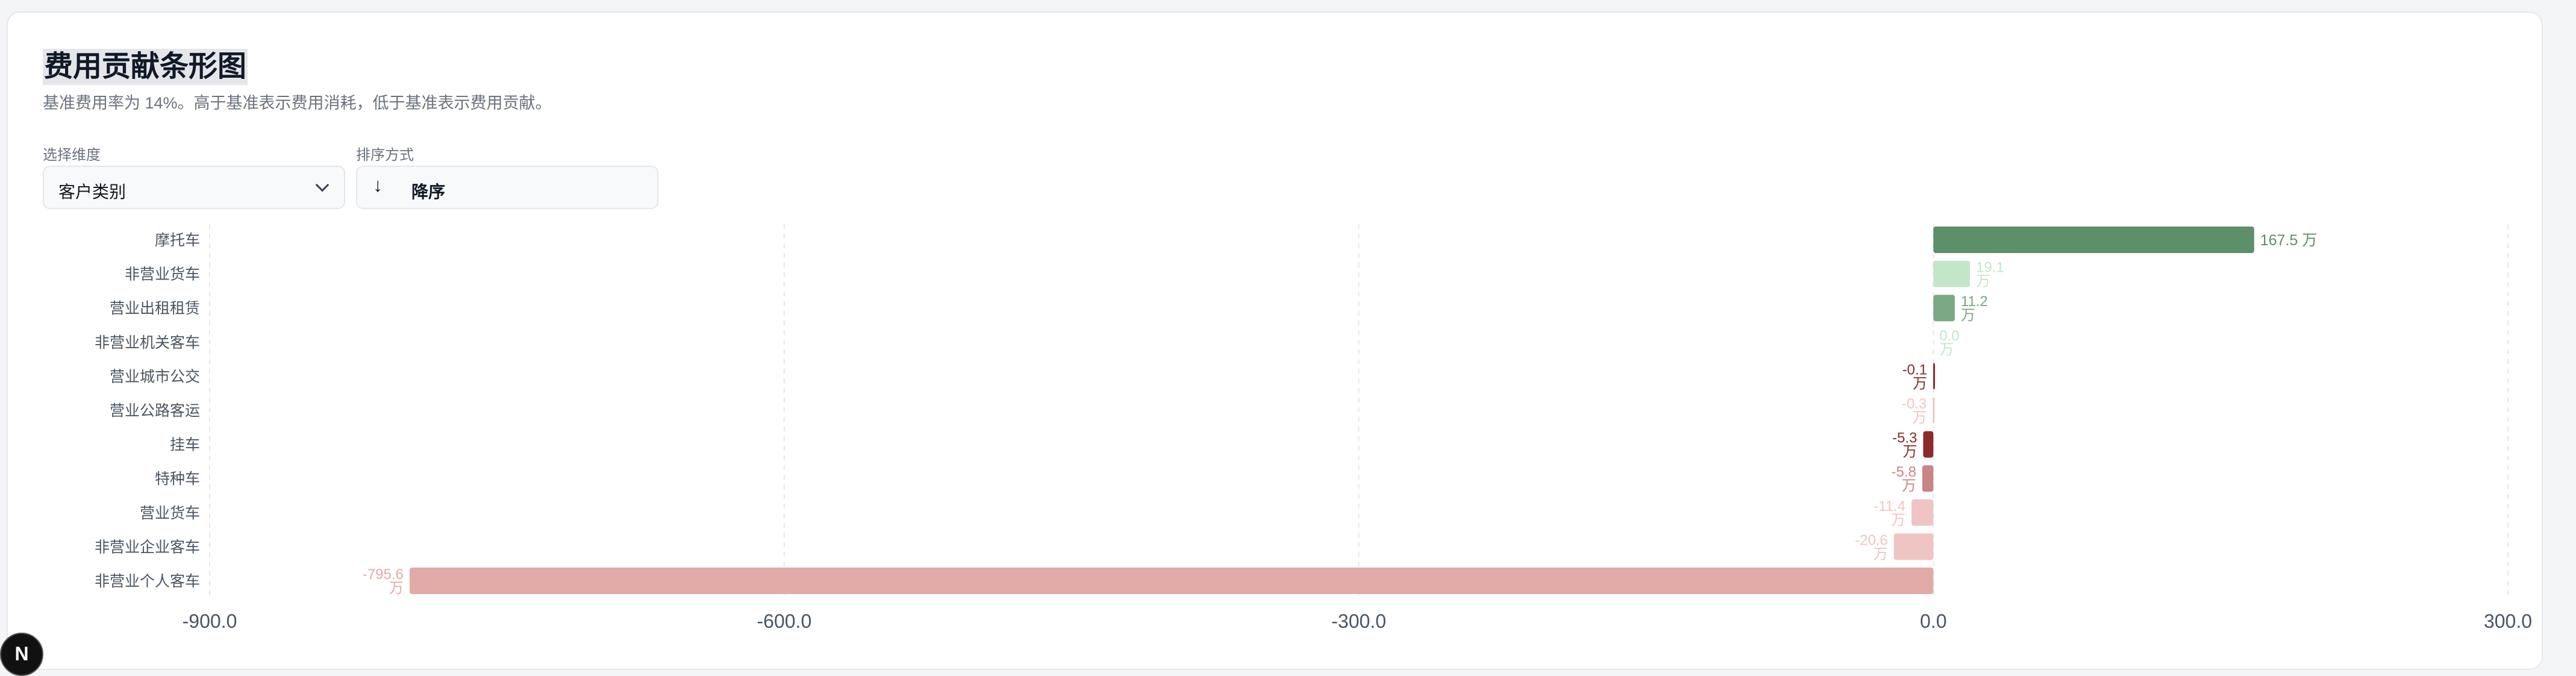 The image size is (2576, 676). I want to click on category-label: 非营业机关客车, so click(148, 343).